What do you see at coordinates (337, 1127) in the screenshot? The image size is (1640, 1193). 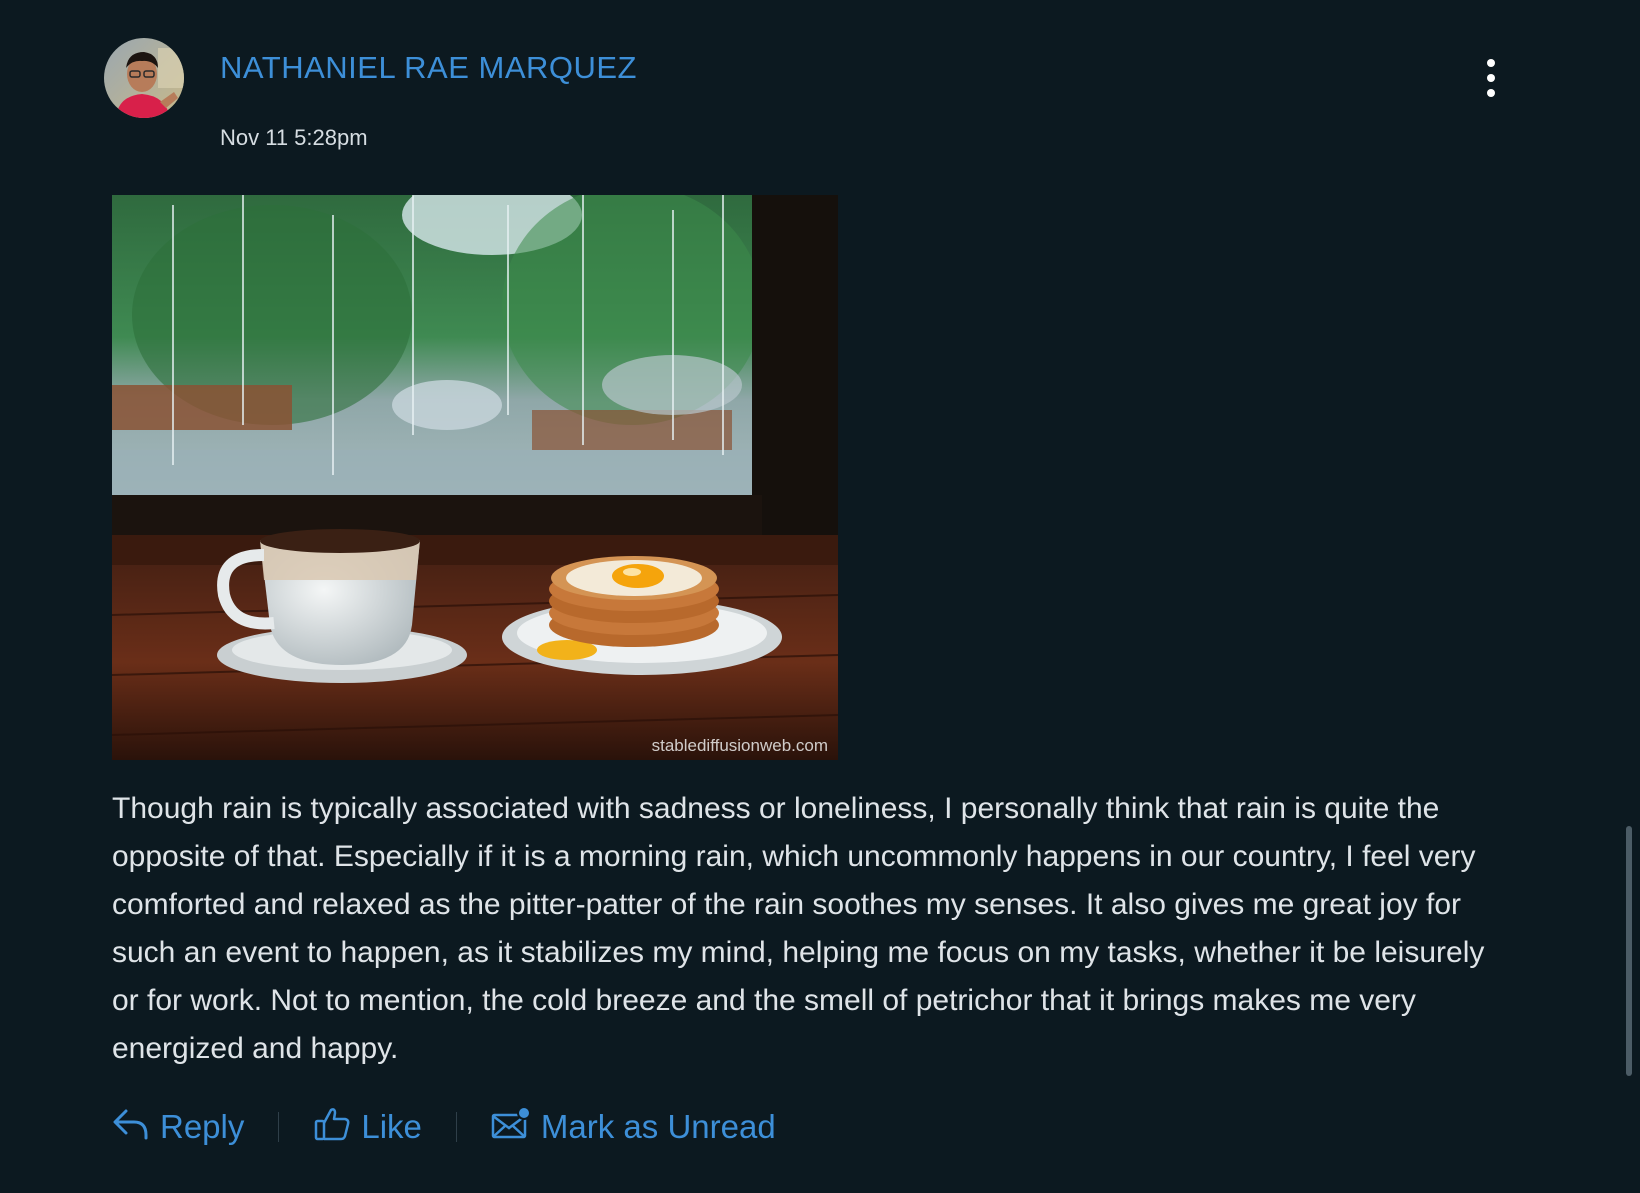 I see `thumbs-up-icon` at bounding box center [337, 1127].